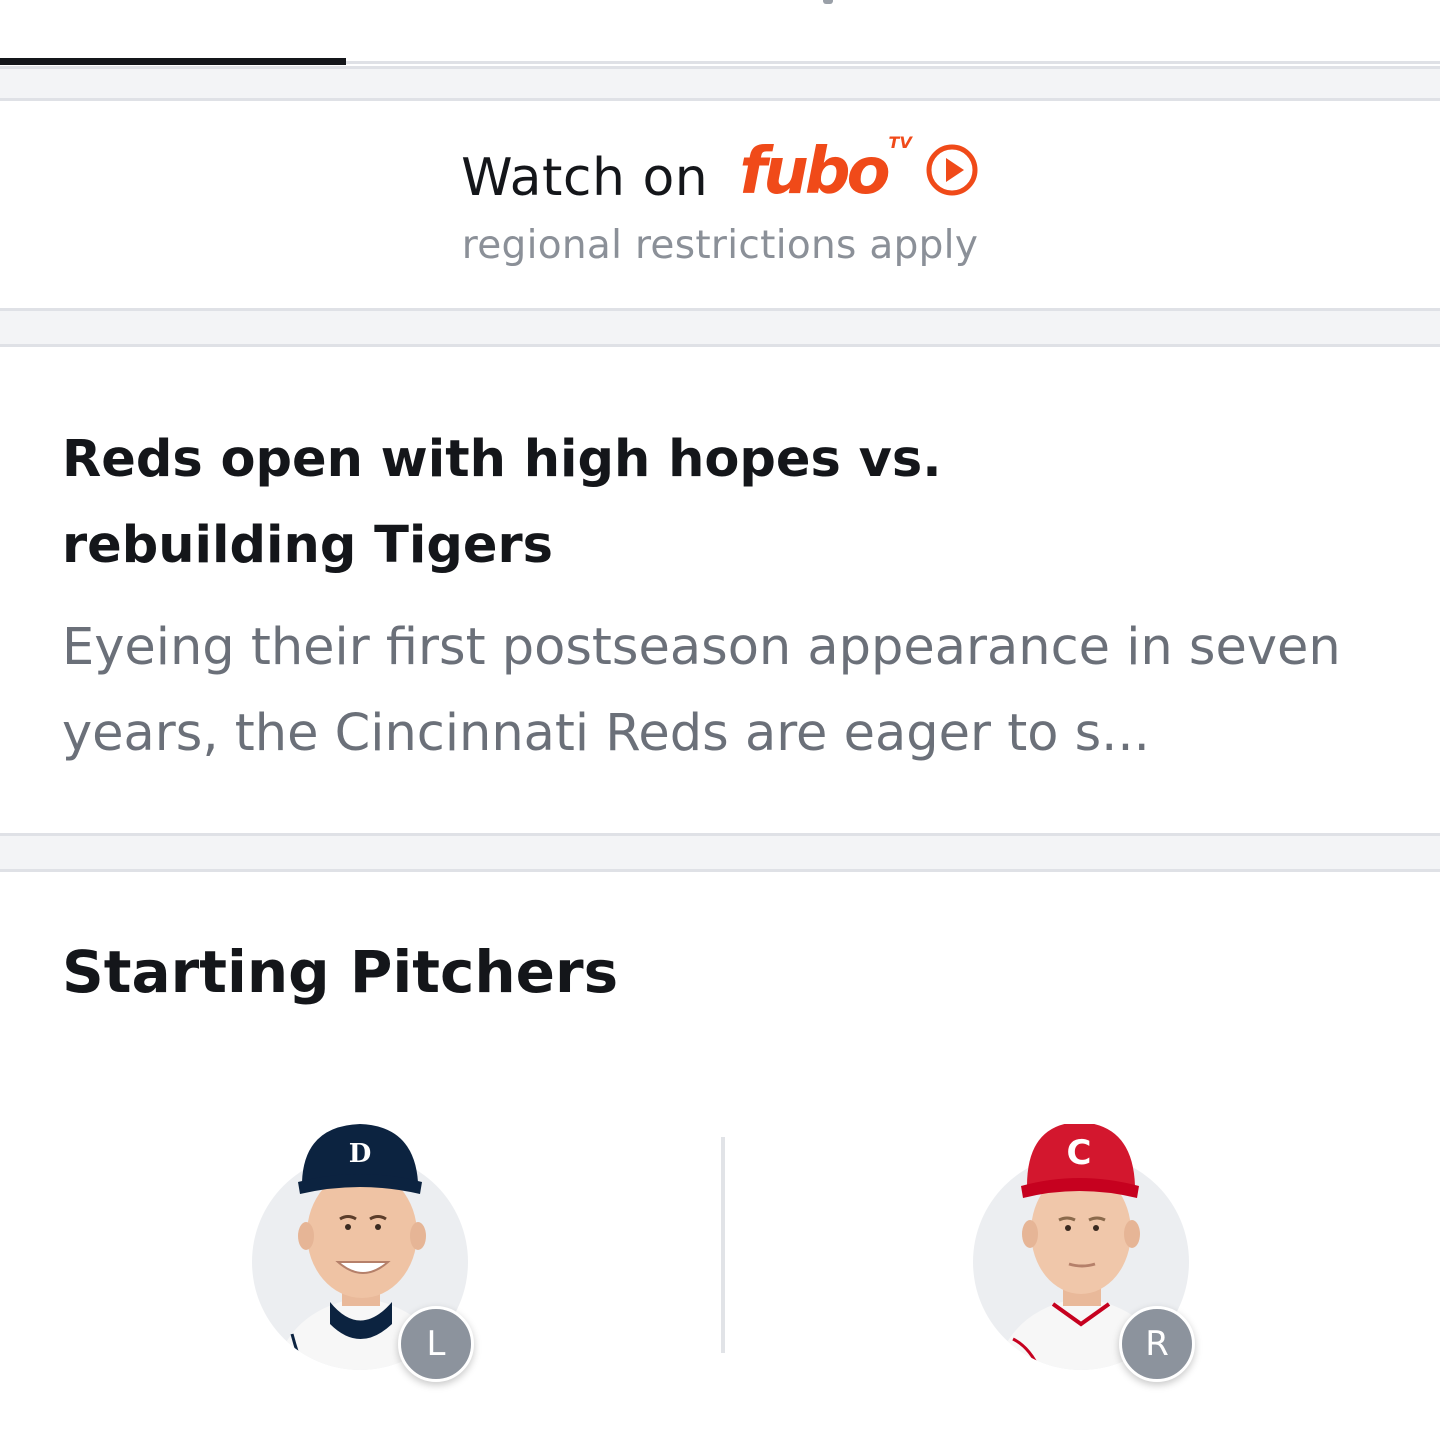 The image size is (1440, 1440). Describe the element at coordinates (436, 1344) in the screenshot. I see `throws-hand-badge: L` at that location.